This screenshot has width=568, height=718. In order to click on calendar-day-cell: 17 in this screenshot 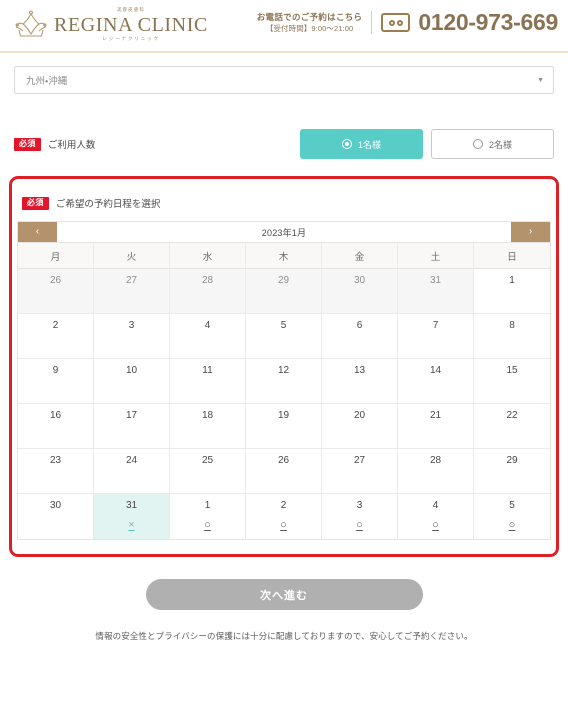, I will do `click(132, 426)`.